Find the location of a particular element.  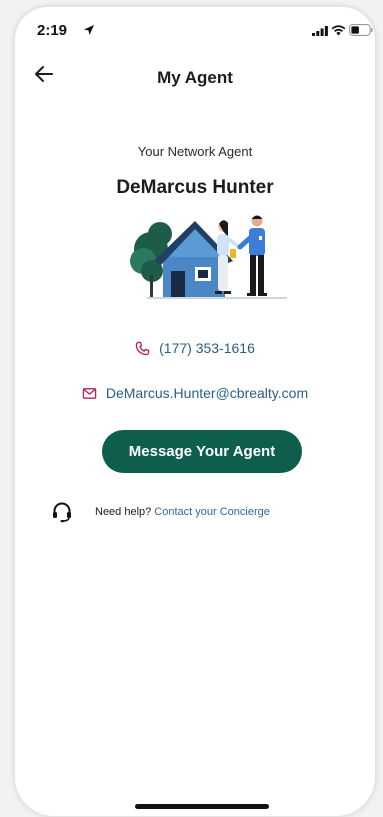

agent-phone-row: (177) 353-1616 is located at coordinates (195, 348).